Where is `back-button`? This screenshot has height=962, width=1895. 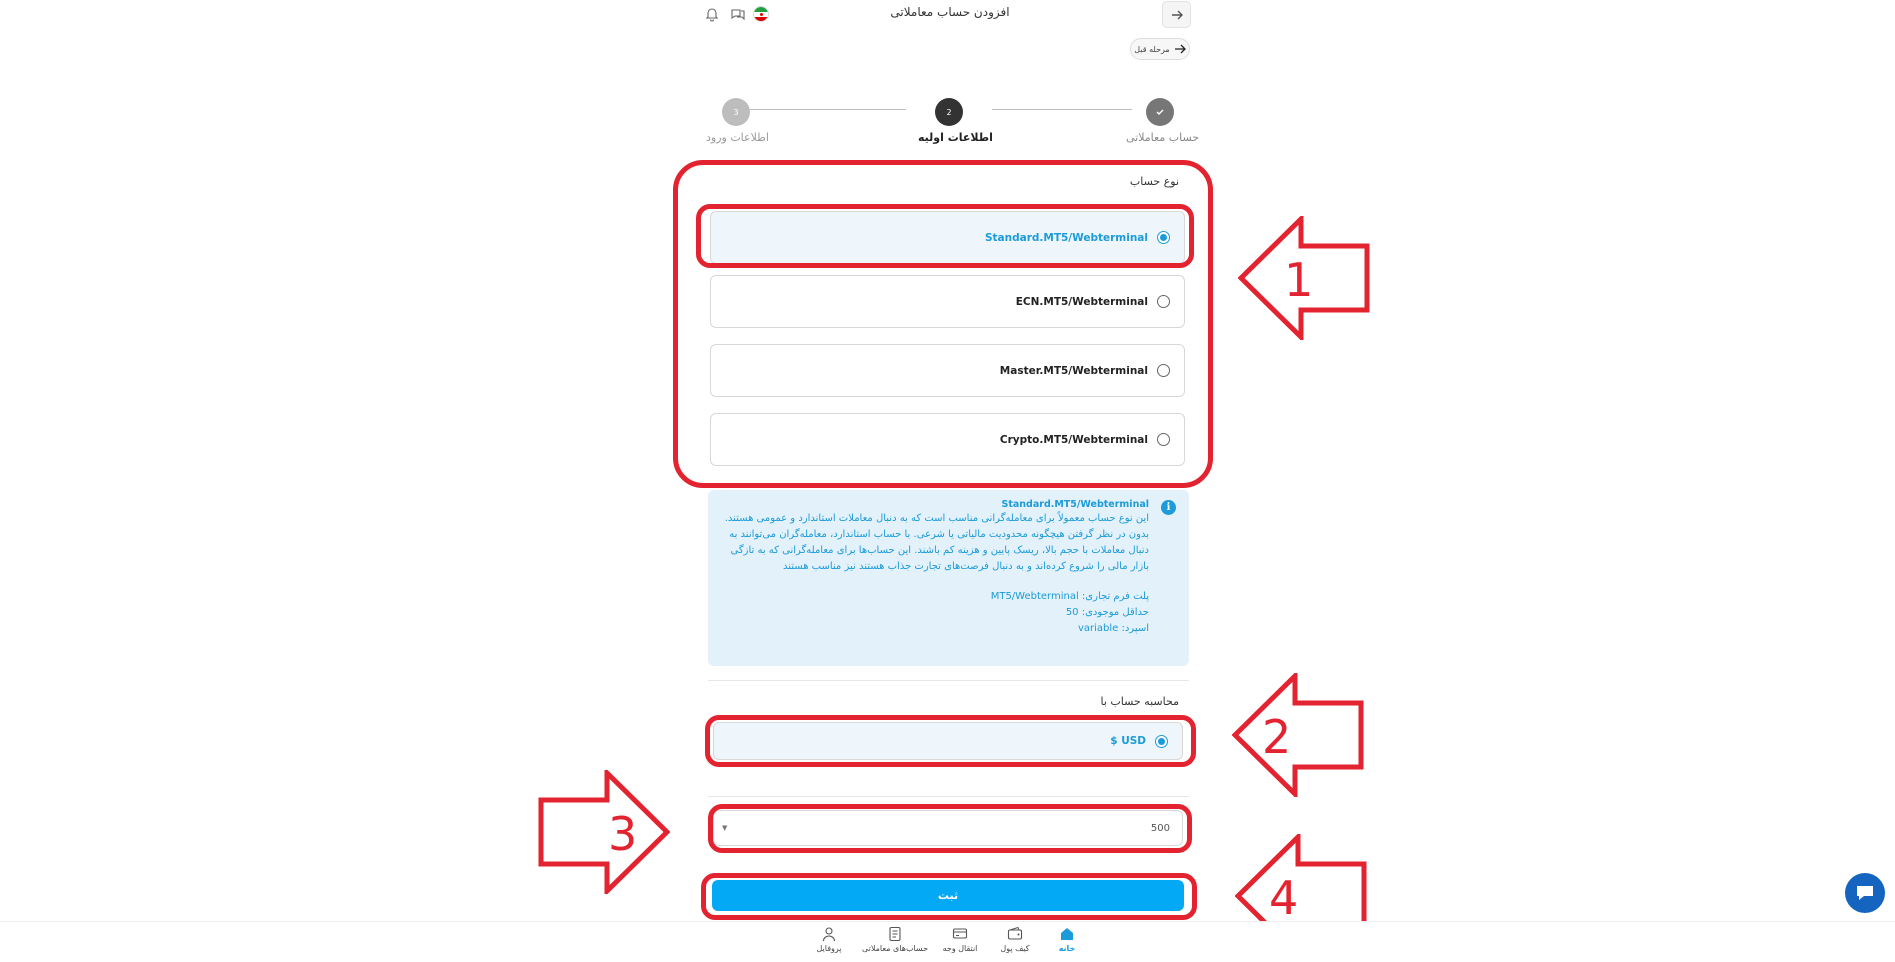
back-button is located at coordinates (1176, 14).